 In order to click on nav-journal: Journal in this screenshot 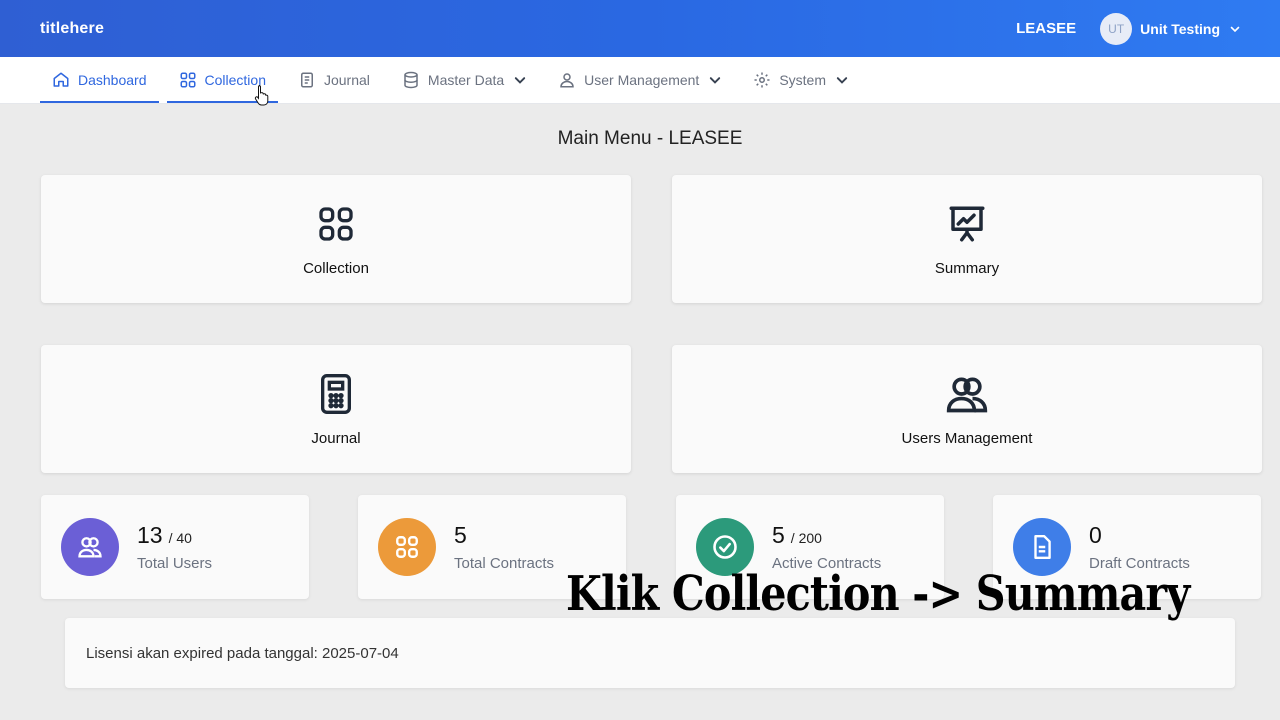, I will do `click(334, 80)`.